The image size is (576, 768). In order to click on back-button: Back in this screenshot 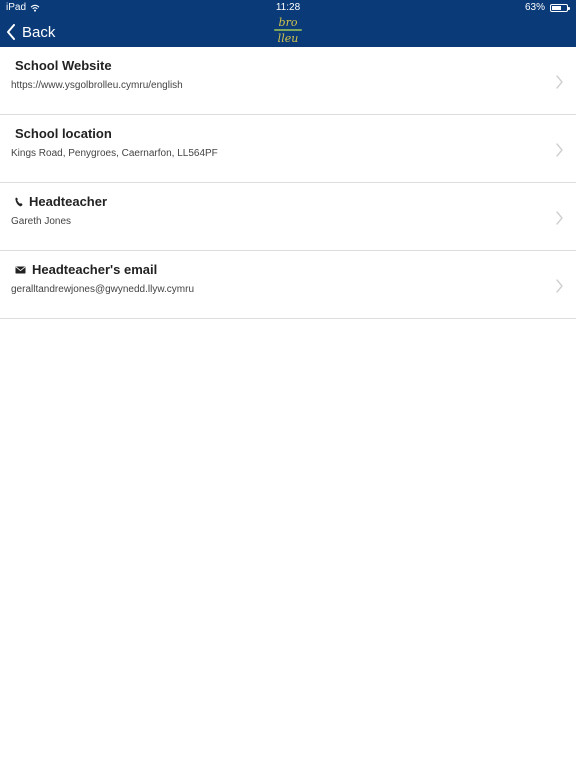, I will do `click(30, 32)`.